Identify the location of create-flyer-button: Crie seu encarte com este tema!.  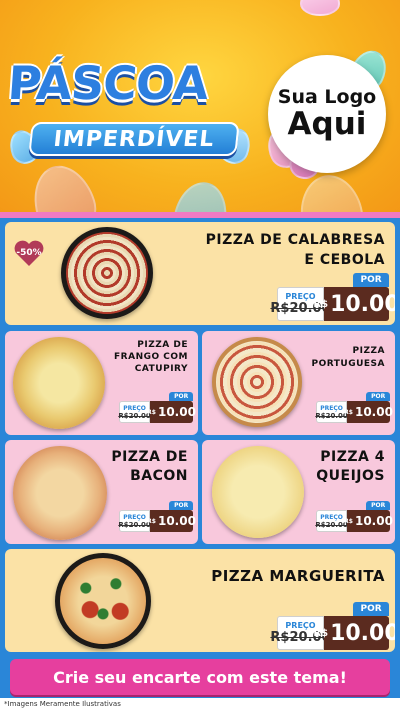
(200, 677).